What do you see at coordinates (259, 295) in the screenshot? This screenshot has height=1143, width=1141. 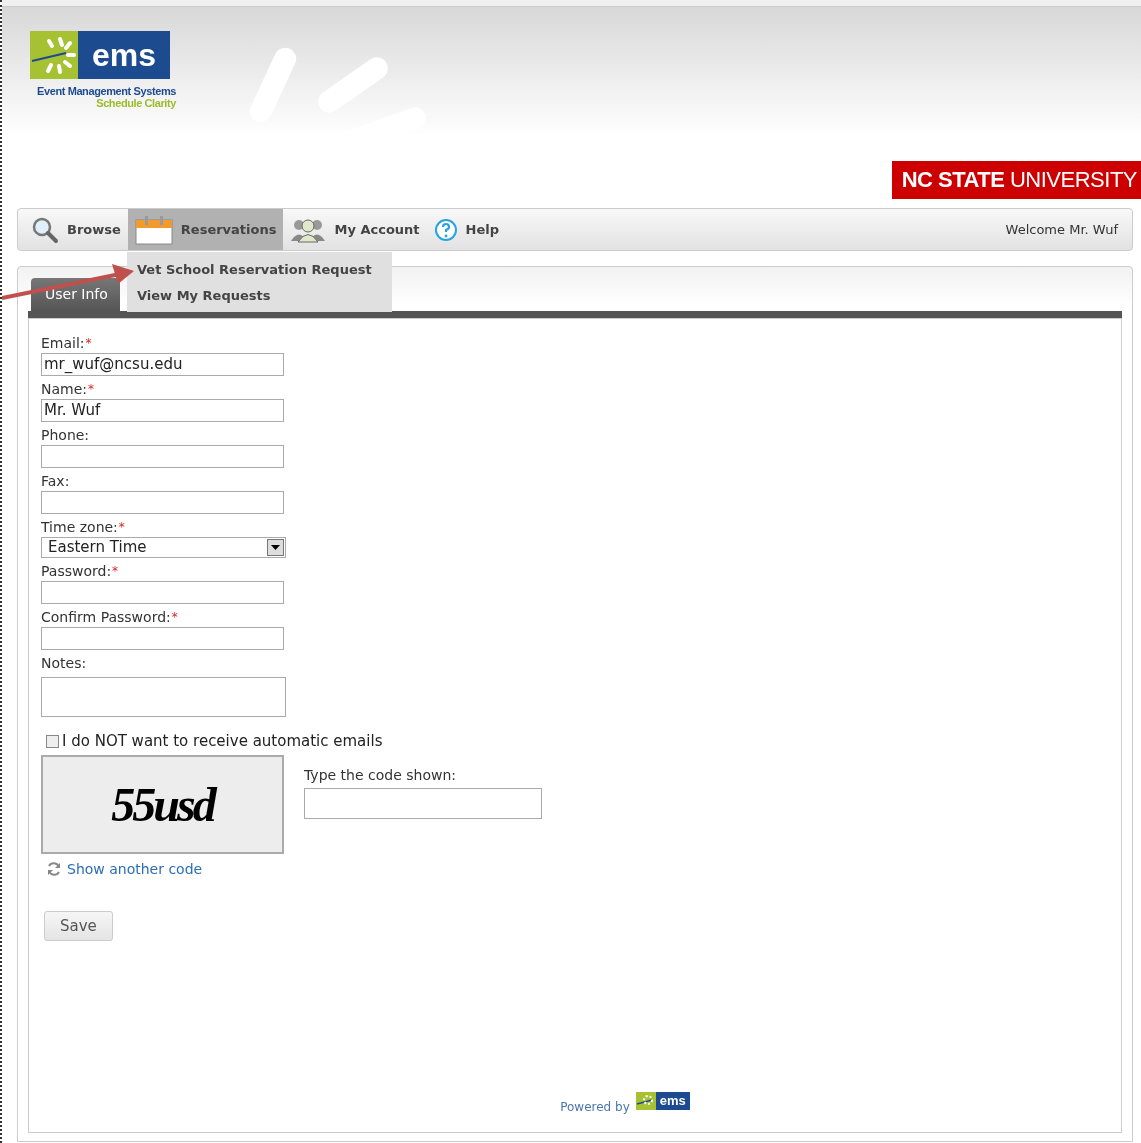 I see `menu-item: View My Requests` at bounding box center [259, 295].